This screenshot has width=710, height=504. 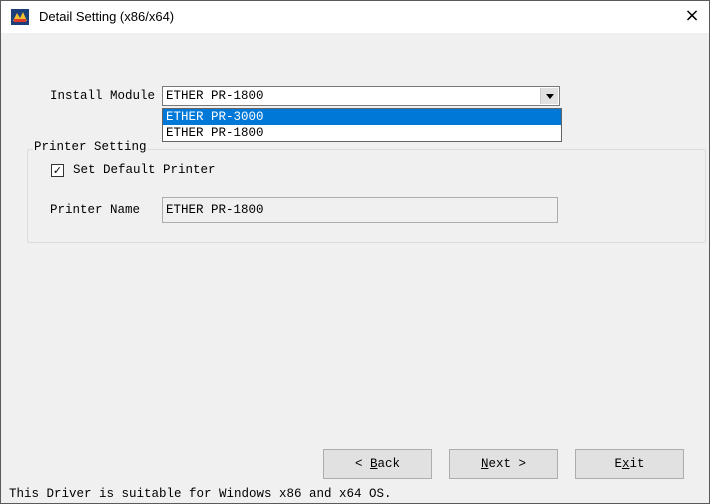 I want to click on close-icon: ×, so click(x=692, y=15).